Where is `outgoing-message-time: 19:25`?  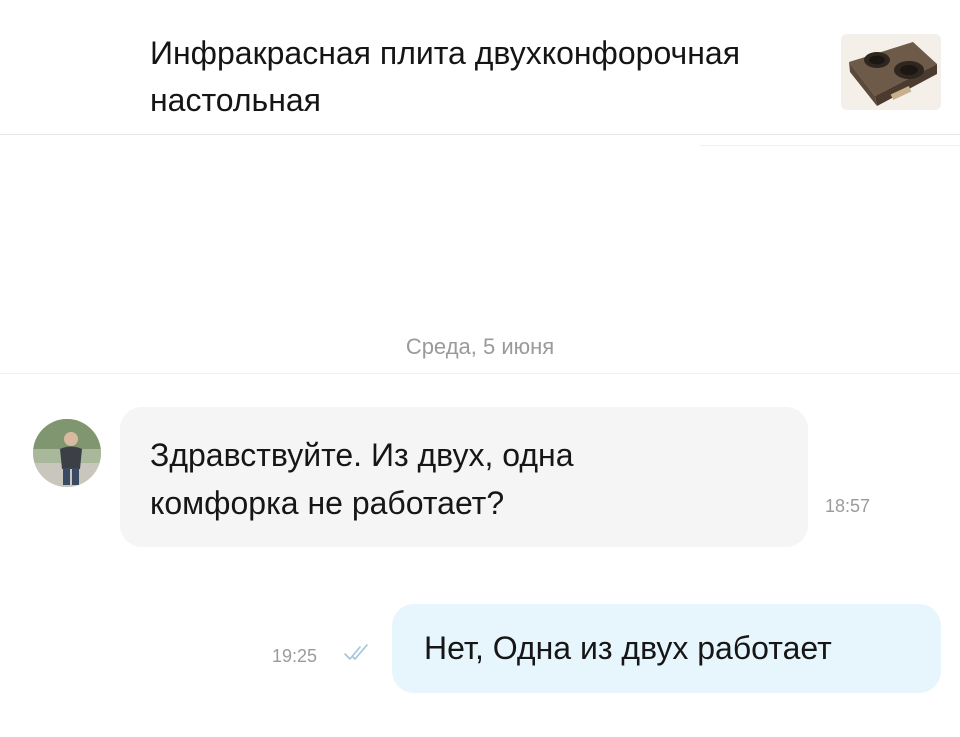
outgoing-message-time: 19:25 is located at coordinates (295, 656).